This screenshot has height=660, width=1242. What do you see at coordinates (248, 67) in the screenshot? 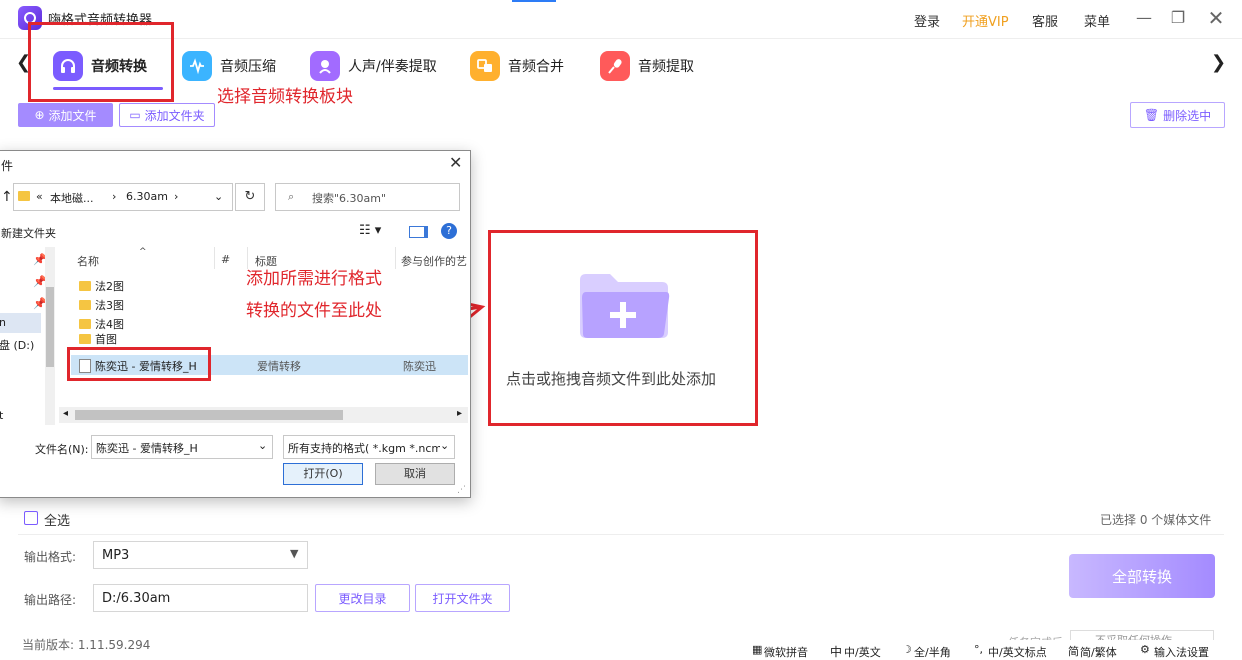
I see `tab-label: 音频压缩` at bounding box center [248, 67].